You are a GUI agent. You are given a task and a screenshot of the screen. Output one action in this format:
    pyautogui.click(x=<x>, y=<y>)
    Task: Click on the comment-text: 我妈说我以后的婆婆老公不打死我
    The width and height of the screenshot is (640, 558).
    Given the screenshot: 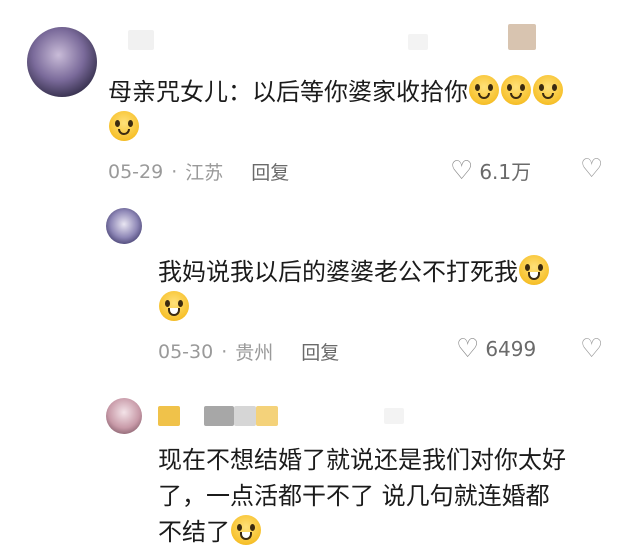 What is the action you would take?
    pyautogui.click(x=354, y=272)
    